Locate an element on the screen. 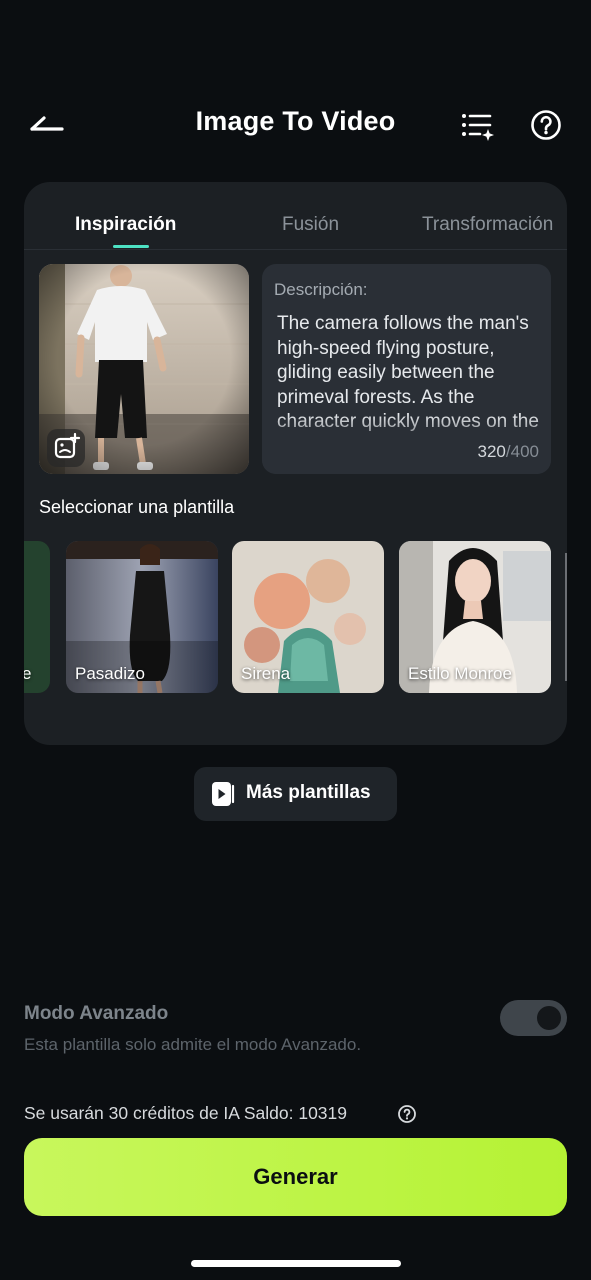 The image size is (591, 1280). template-label: Estilo Monroe is located at coordinates (460, 673).